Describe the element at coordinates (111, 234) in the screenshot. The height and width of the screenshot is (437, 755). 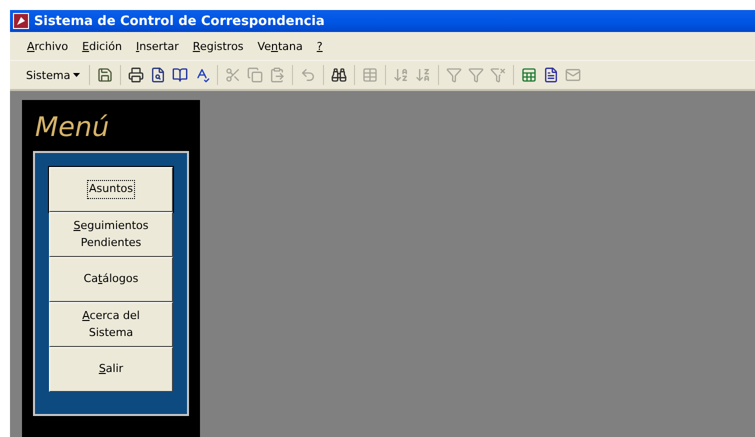
I see `menu-button: Seguimientos Pendientes` at that location.